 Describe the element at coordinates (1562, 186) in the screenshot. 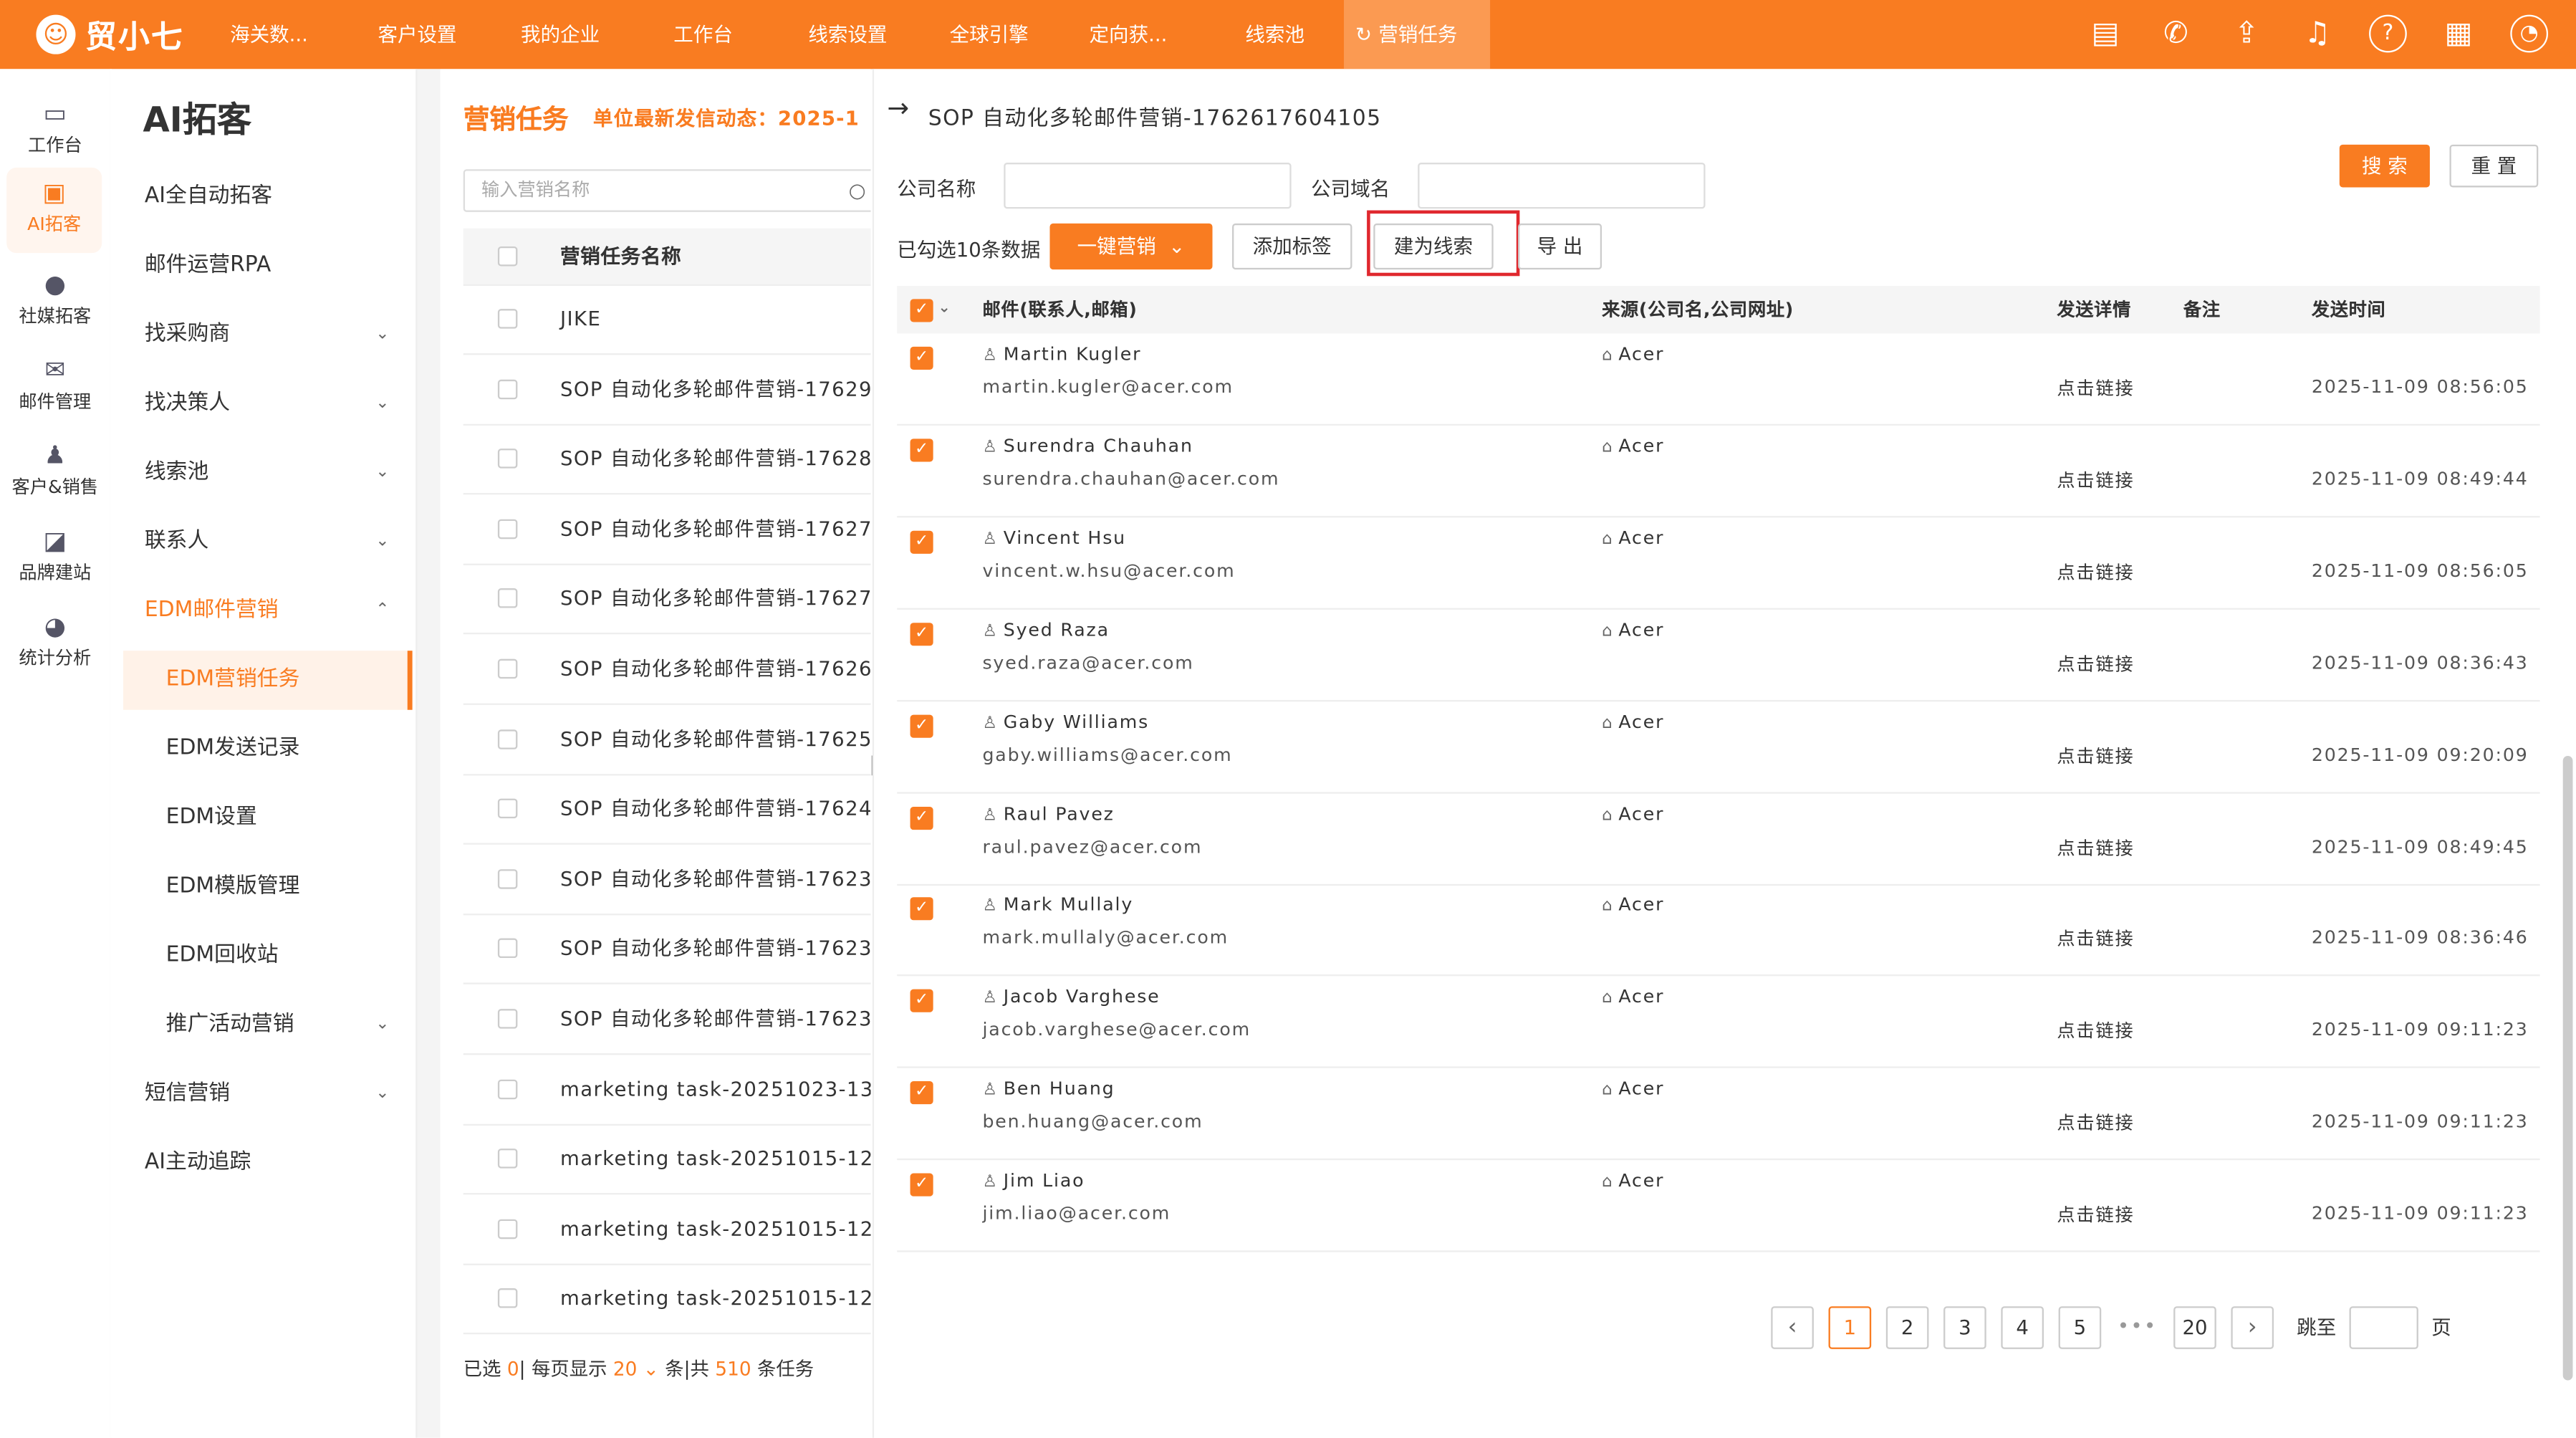

I see `company-domain-input` at that location.